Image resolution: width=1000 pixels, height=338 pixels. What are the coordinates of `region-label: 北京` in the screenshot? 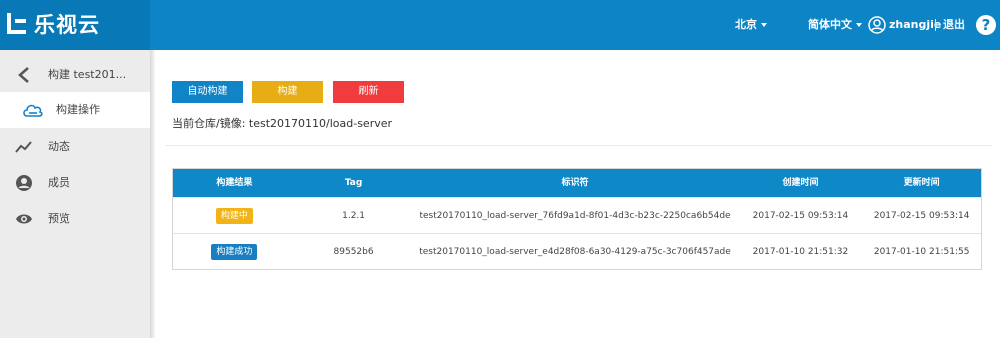 It's located at (746, 24).